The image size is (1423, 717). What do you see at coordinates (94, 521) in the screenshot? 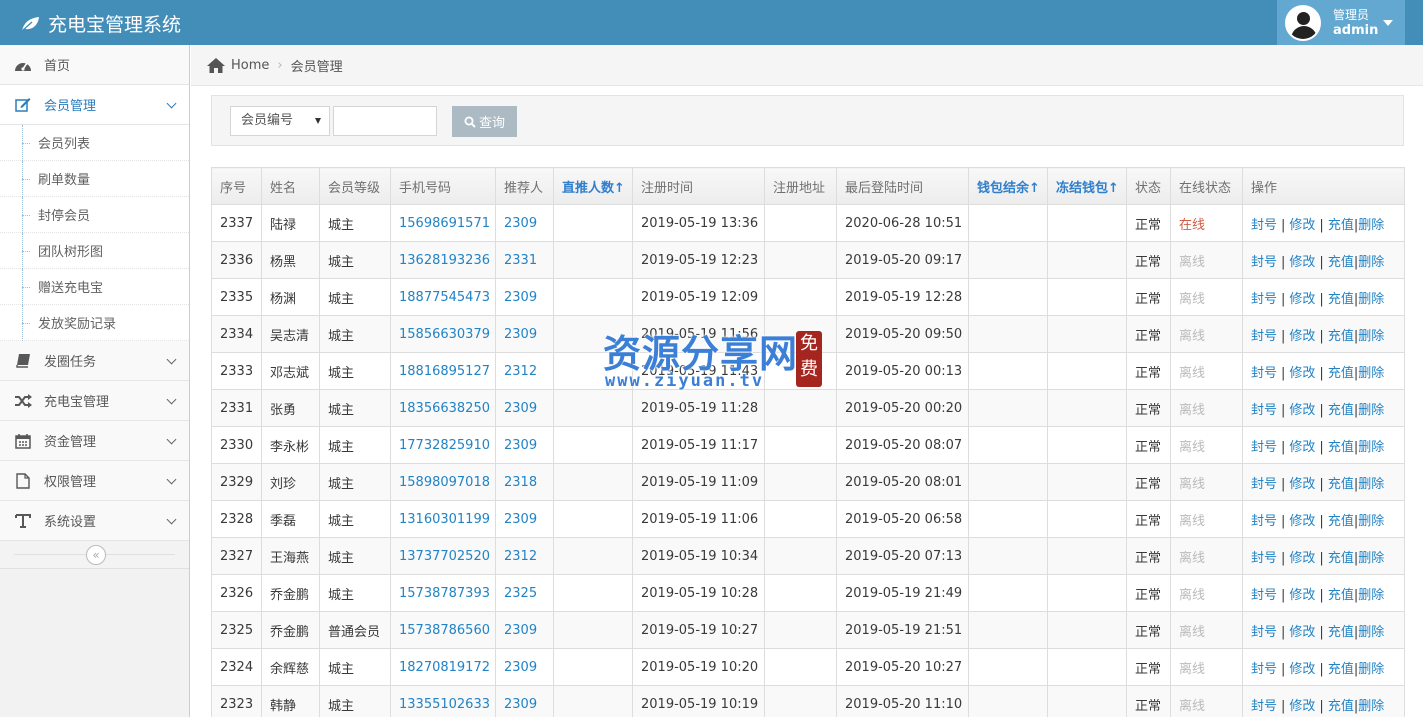
I see `sidebar-item-settings: 系统设置` at bounding box center [94, 521].